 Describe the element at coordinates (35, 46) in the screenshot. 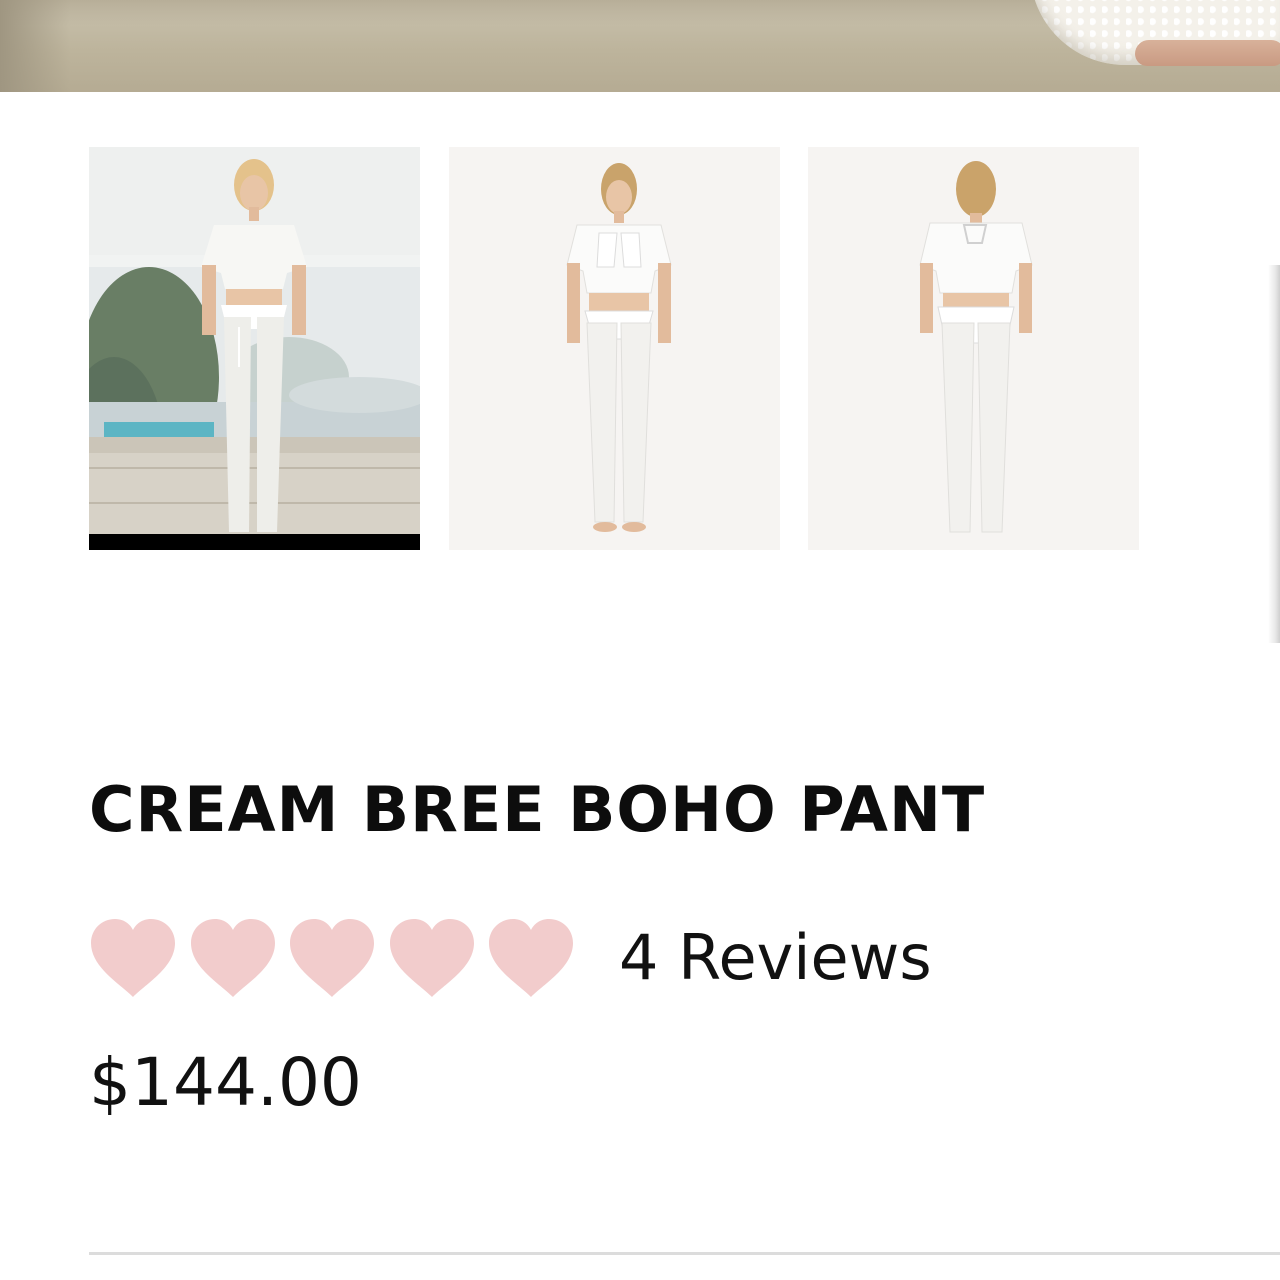

I see `hero-shadow` at that location.